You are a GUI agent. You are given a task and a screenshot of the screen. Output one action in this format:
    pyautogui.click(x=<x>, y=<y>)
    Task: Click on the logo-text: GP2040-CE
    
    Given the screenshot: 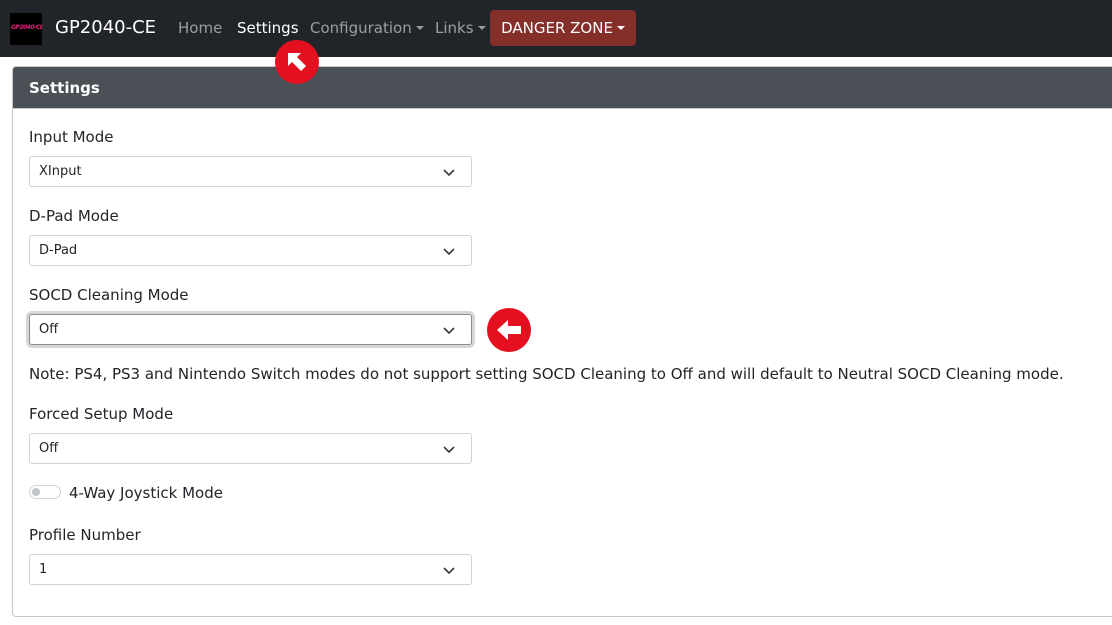 What is the action you would take?
    pyautogui.click(x=26, y=27)
    